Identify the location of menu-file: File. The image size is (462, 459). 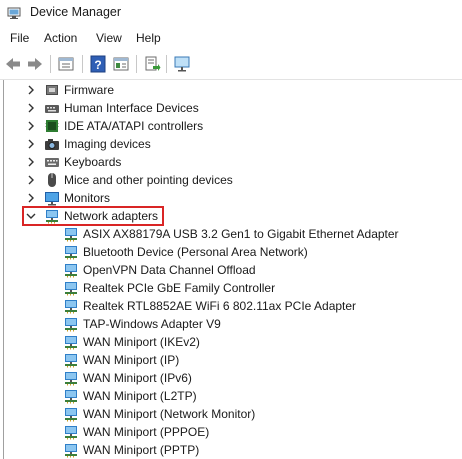
(19, 38).